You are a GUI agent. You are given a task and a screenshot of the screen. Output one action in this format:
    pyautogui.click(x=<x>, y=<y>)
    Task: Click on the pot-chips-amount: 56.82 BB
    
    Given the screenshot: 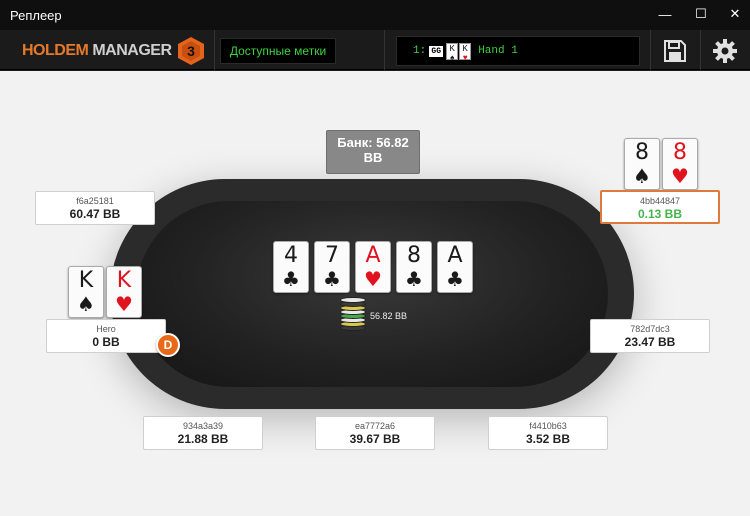 What is the action you would take?
    pyautogui.click(x=389, y=316)
    